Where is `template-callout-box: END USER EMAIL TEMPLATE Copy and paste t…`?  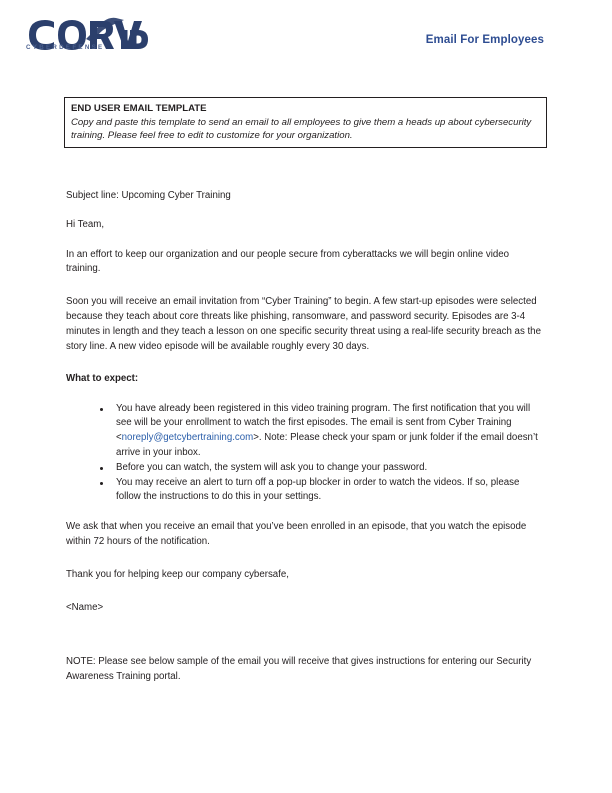 template-callout-box: END USER EMAIL TEMPLATE Copy and paste t… is located at coordinates (305, 122).